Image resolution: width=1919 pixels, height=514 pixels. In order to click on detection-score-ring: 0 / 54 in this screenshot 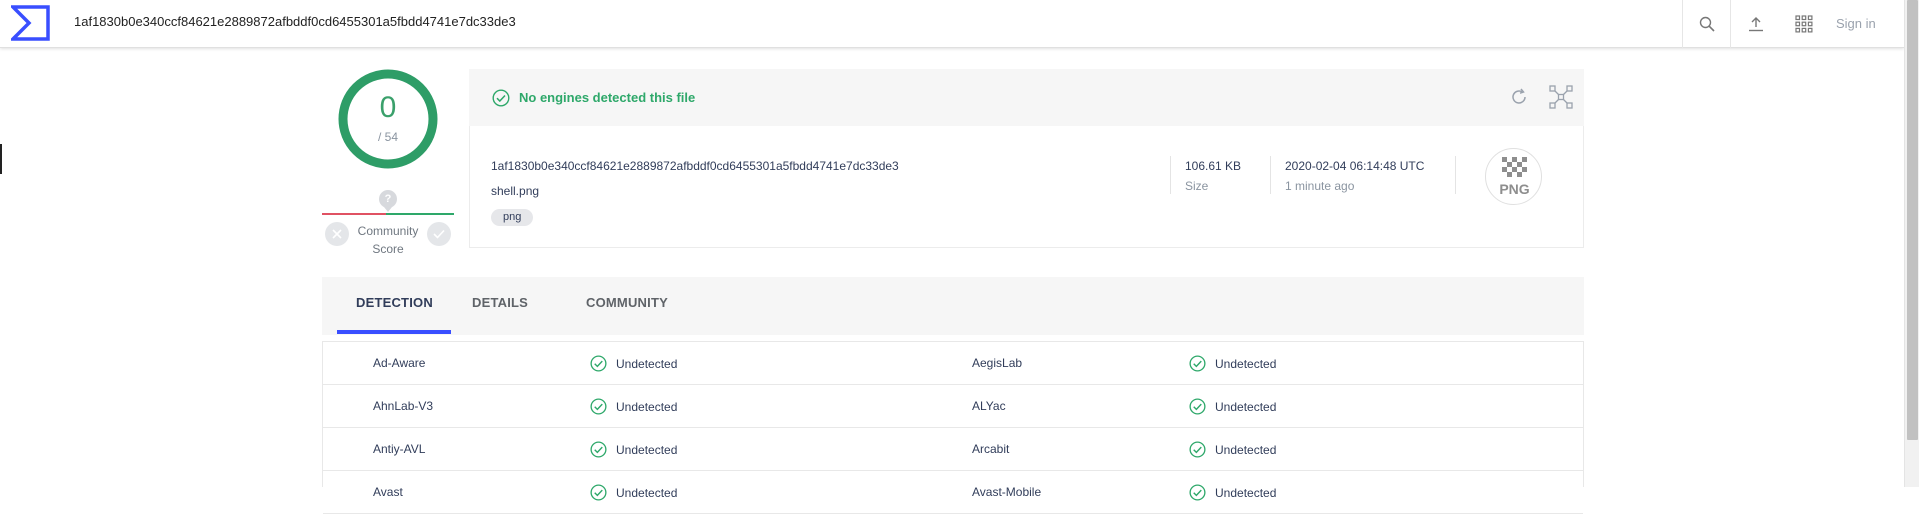, I will do `click(388, 119)`.